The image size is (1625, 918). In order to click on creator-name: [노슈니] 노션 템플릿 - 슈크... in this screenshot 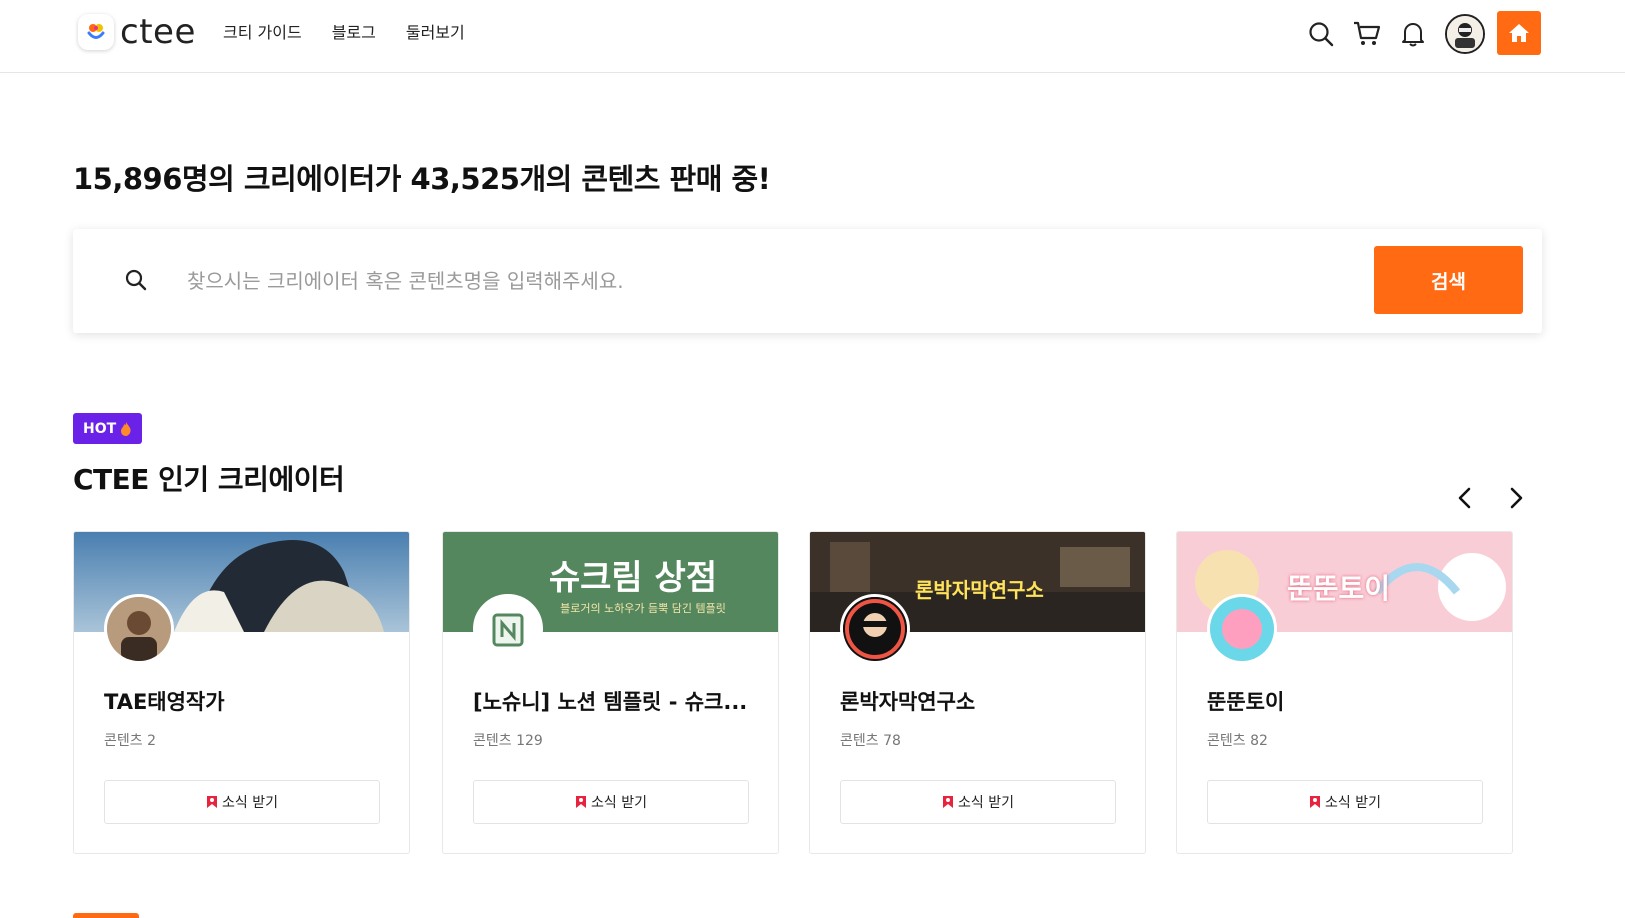, I will do `click(610, 702)`.